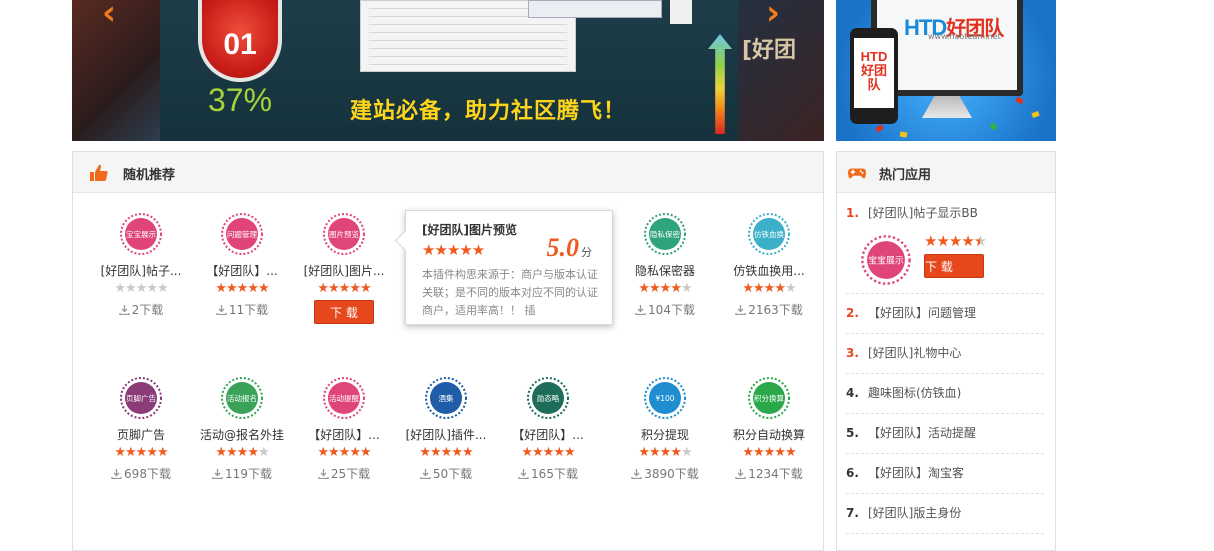  Describe the element at coordinates (548, 398) in the screenshot. I see `plugin-logo-icon: 勋态略` at that location.